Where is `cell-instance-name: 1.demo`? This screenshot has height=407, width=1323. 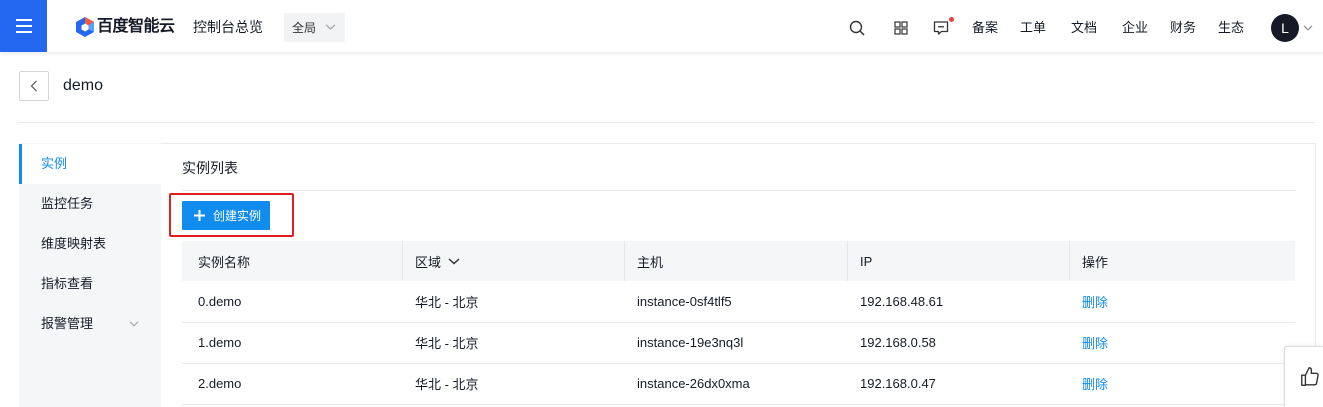
cell-instance-name: 1.demo is located at coordinates (292, 343).